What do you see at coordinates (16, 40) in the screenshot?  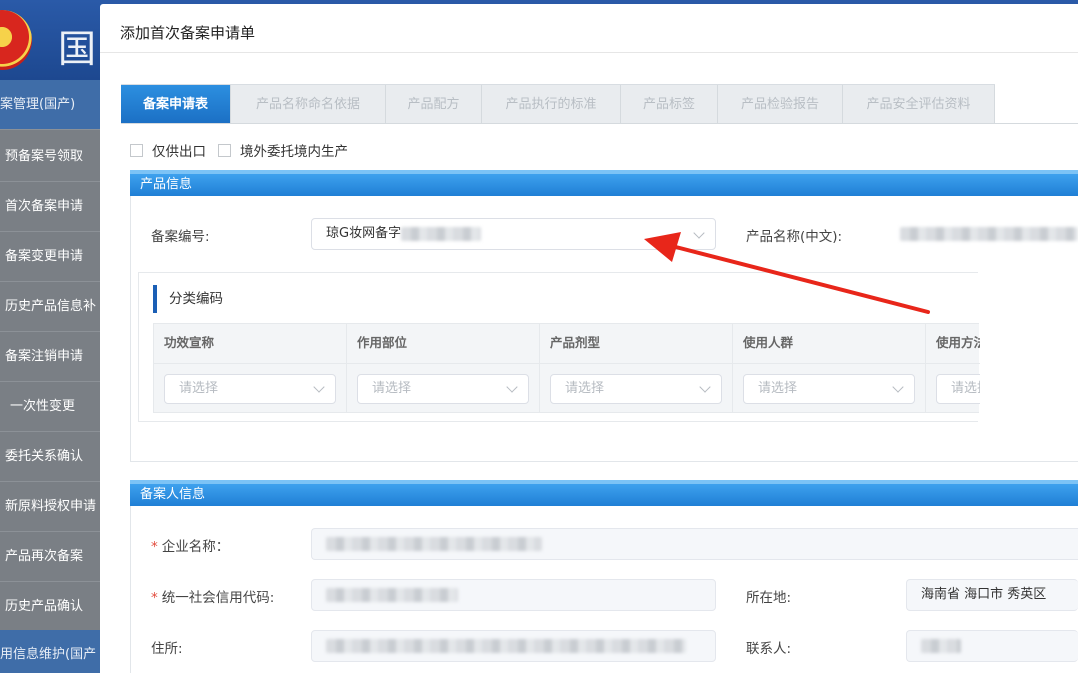 I see `national-emblem-icon` at bounding box center [16, 40].